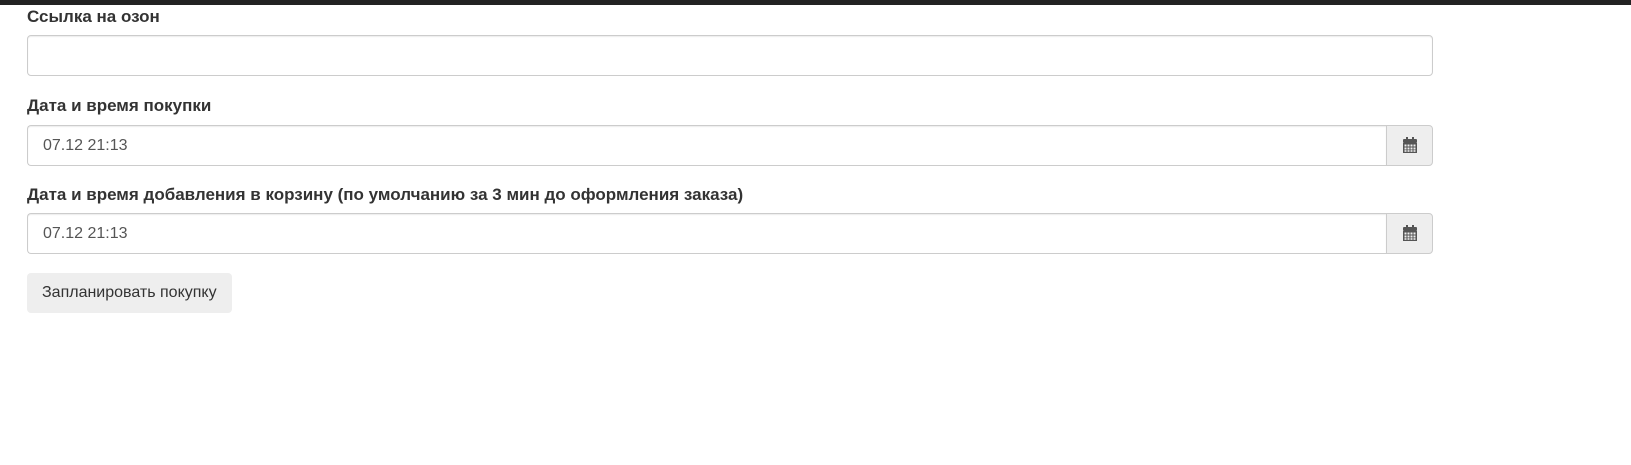 The height and width of the screenshot is (465, 1631). Describe the element at coordinates (815, 2) in the screenshot. I see `top-navbar-strip` at that location.